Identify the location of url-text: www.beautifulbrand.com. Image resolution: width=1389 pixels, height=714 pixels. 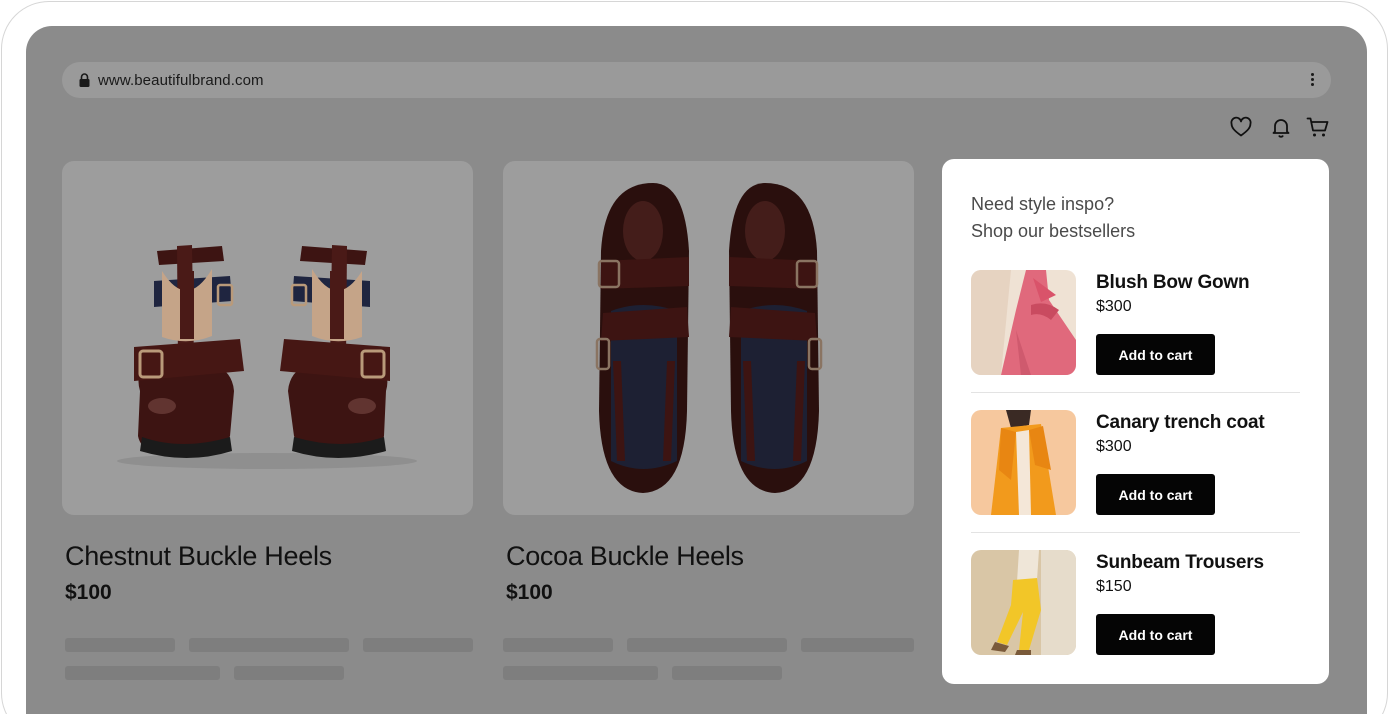
(181, 80).